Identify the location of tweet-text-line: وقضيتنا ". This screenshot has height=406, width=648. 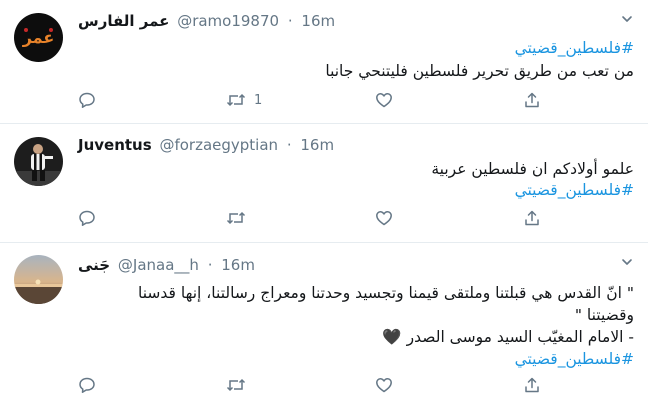
(604, 315).